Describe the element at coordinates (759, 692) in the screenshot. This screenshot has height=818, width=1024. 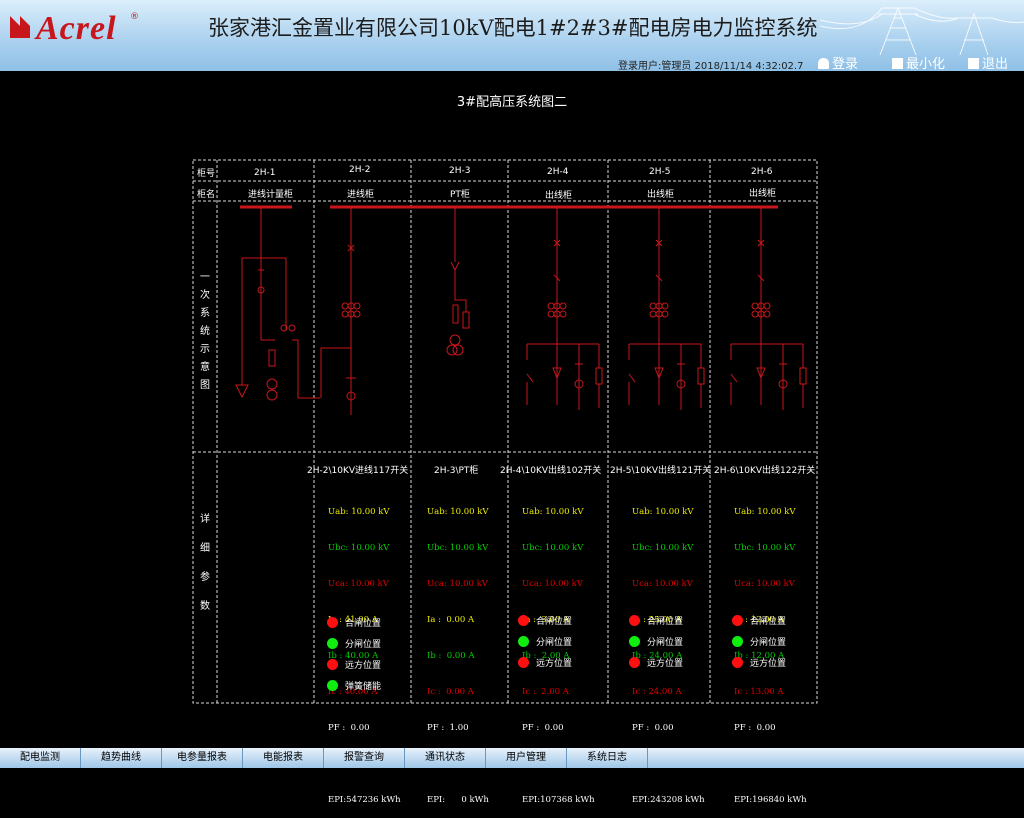
I see `param-ic: Ic : 13.00 A` at that location.